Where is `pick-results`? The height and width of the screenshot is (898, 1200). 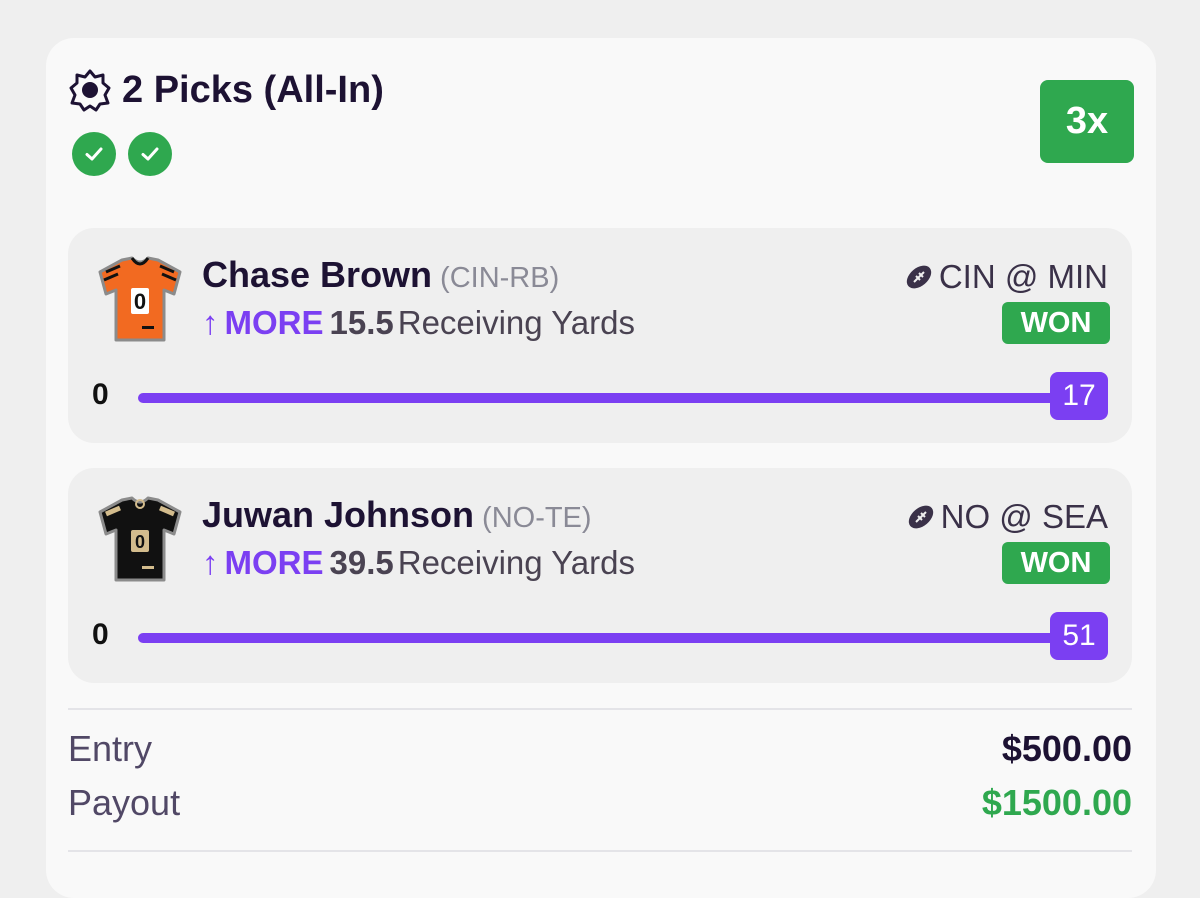
pick-results is located at coordinates (228, 154).